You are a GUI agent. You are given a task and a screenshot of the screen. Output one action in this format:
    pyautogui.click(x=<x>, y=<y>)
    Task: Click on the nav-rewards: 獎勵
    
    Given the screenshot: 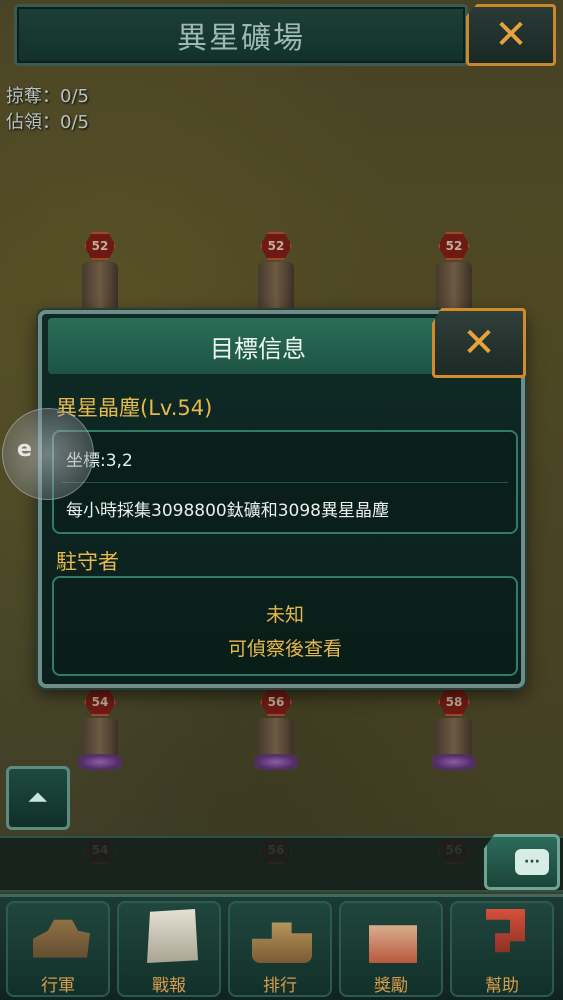 What is the action you would take?
    pyautogui.click(x=391, y=949)
    